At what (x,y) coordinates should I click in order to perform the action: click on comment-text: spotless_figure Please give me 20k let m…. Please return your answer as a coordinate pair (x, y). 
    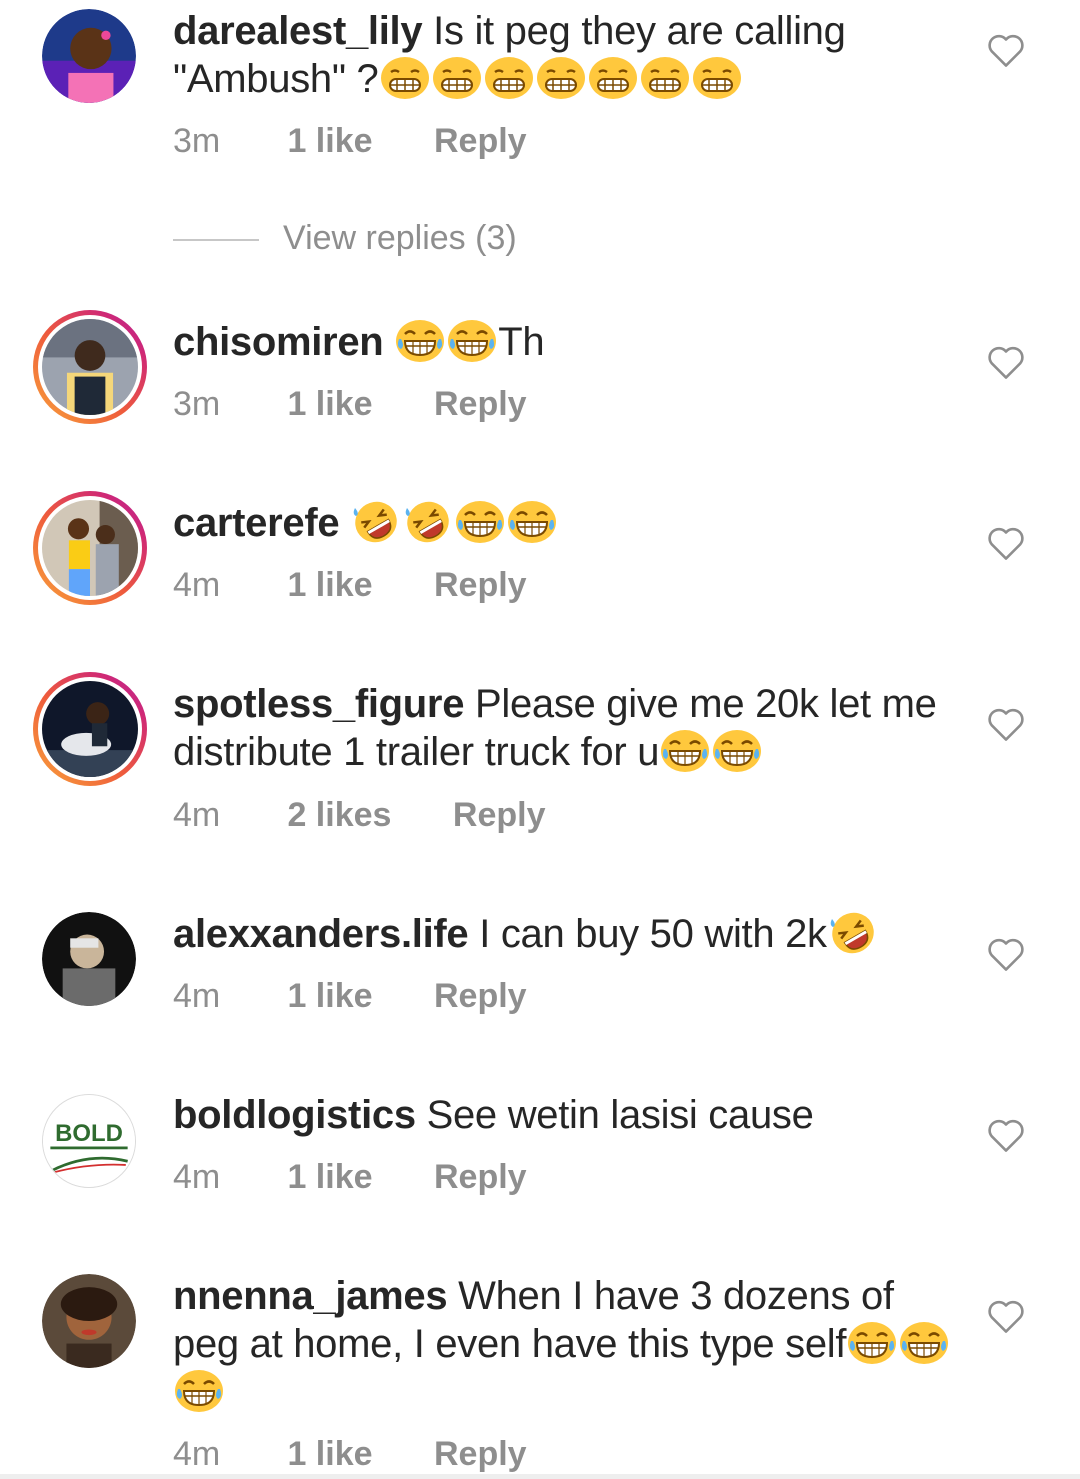
    Looking at the image, I should click on (568, 728).